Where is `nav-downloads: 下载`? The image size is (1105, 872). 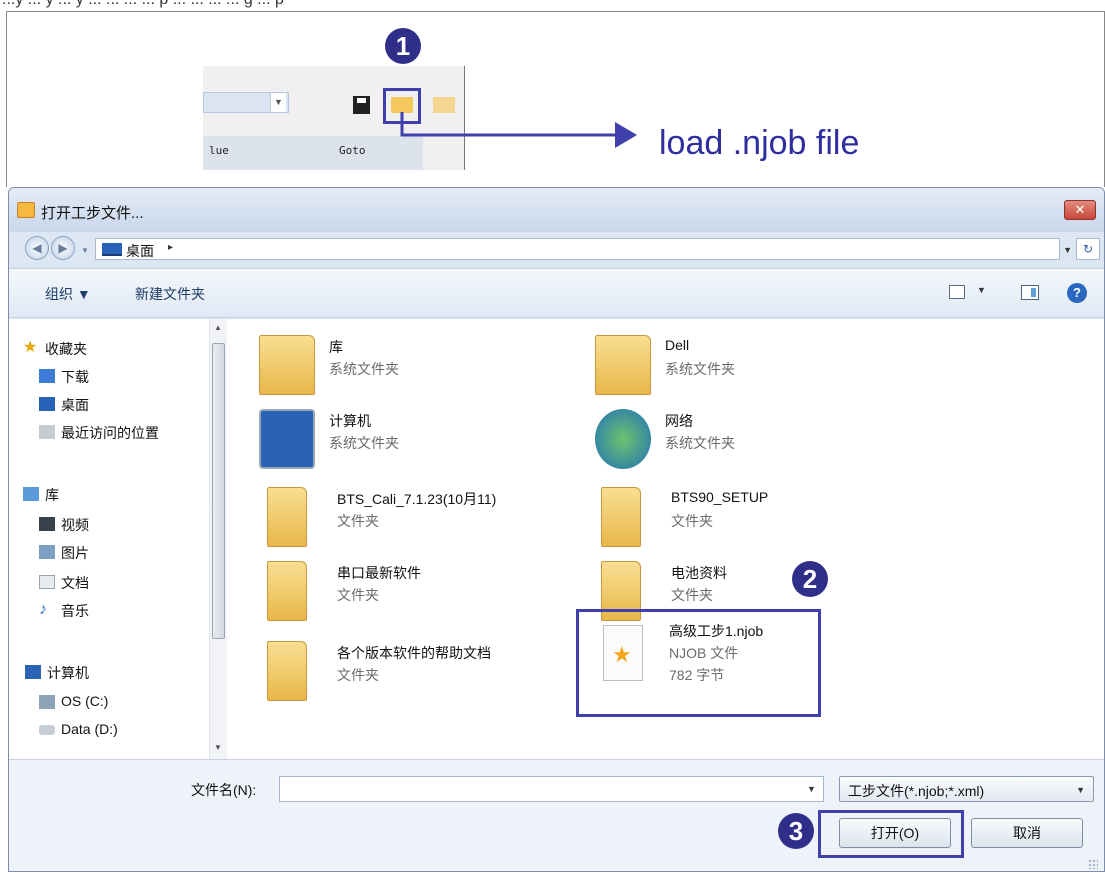 nav-downloads: 下载 is located at coordinates (75, 377).